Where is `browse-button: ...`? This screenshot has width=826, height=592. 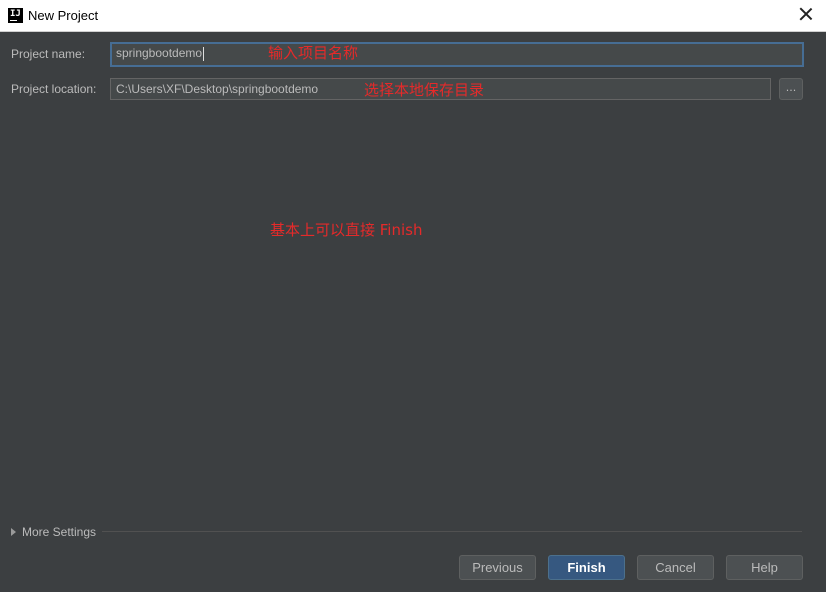 browse-button: ... is located at coordinates (791, 89).